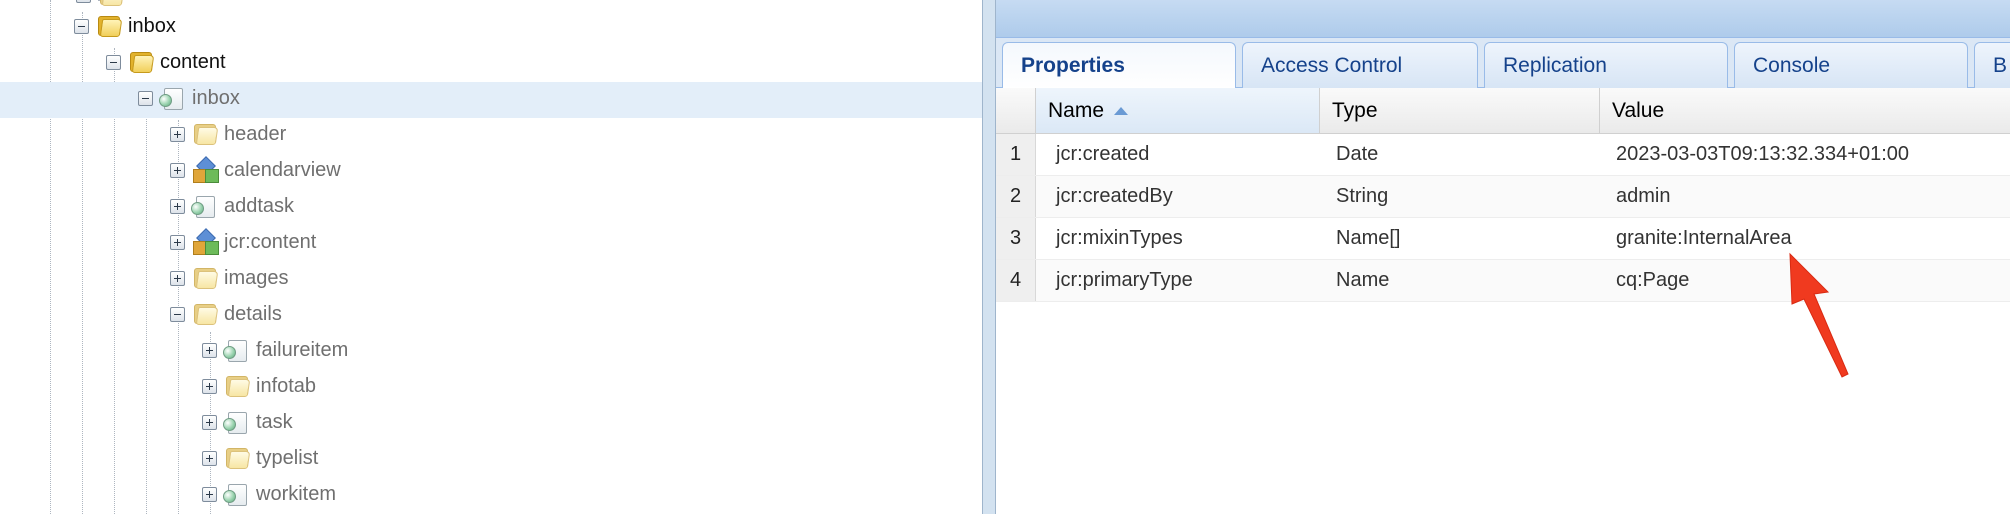 The width and height of the screenshot is (2010, 514). I want to click on panel-toolbar, so click(1503, 19).